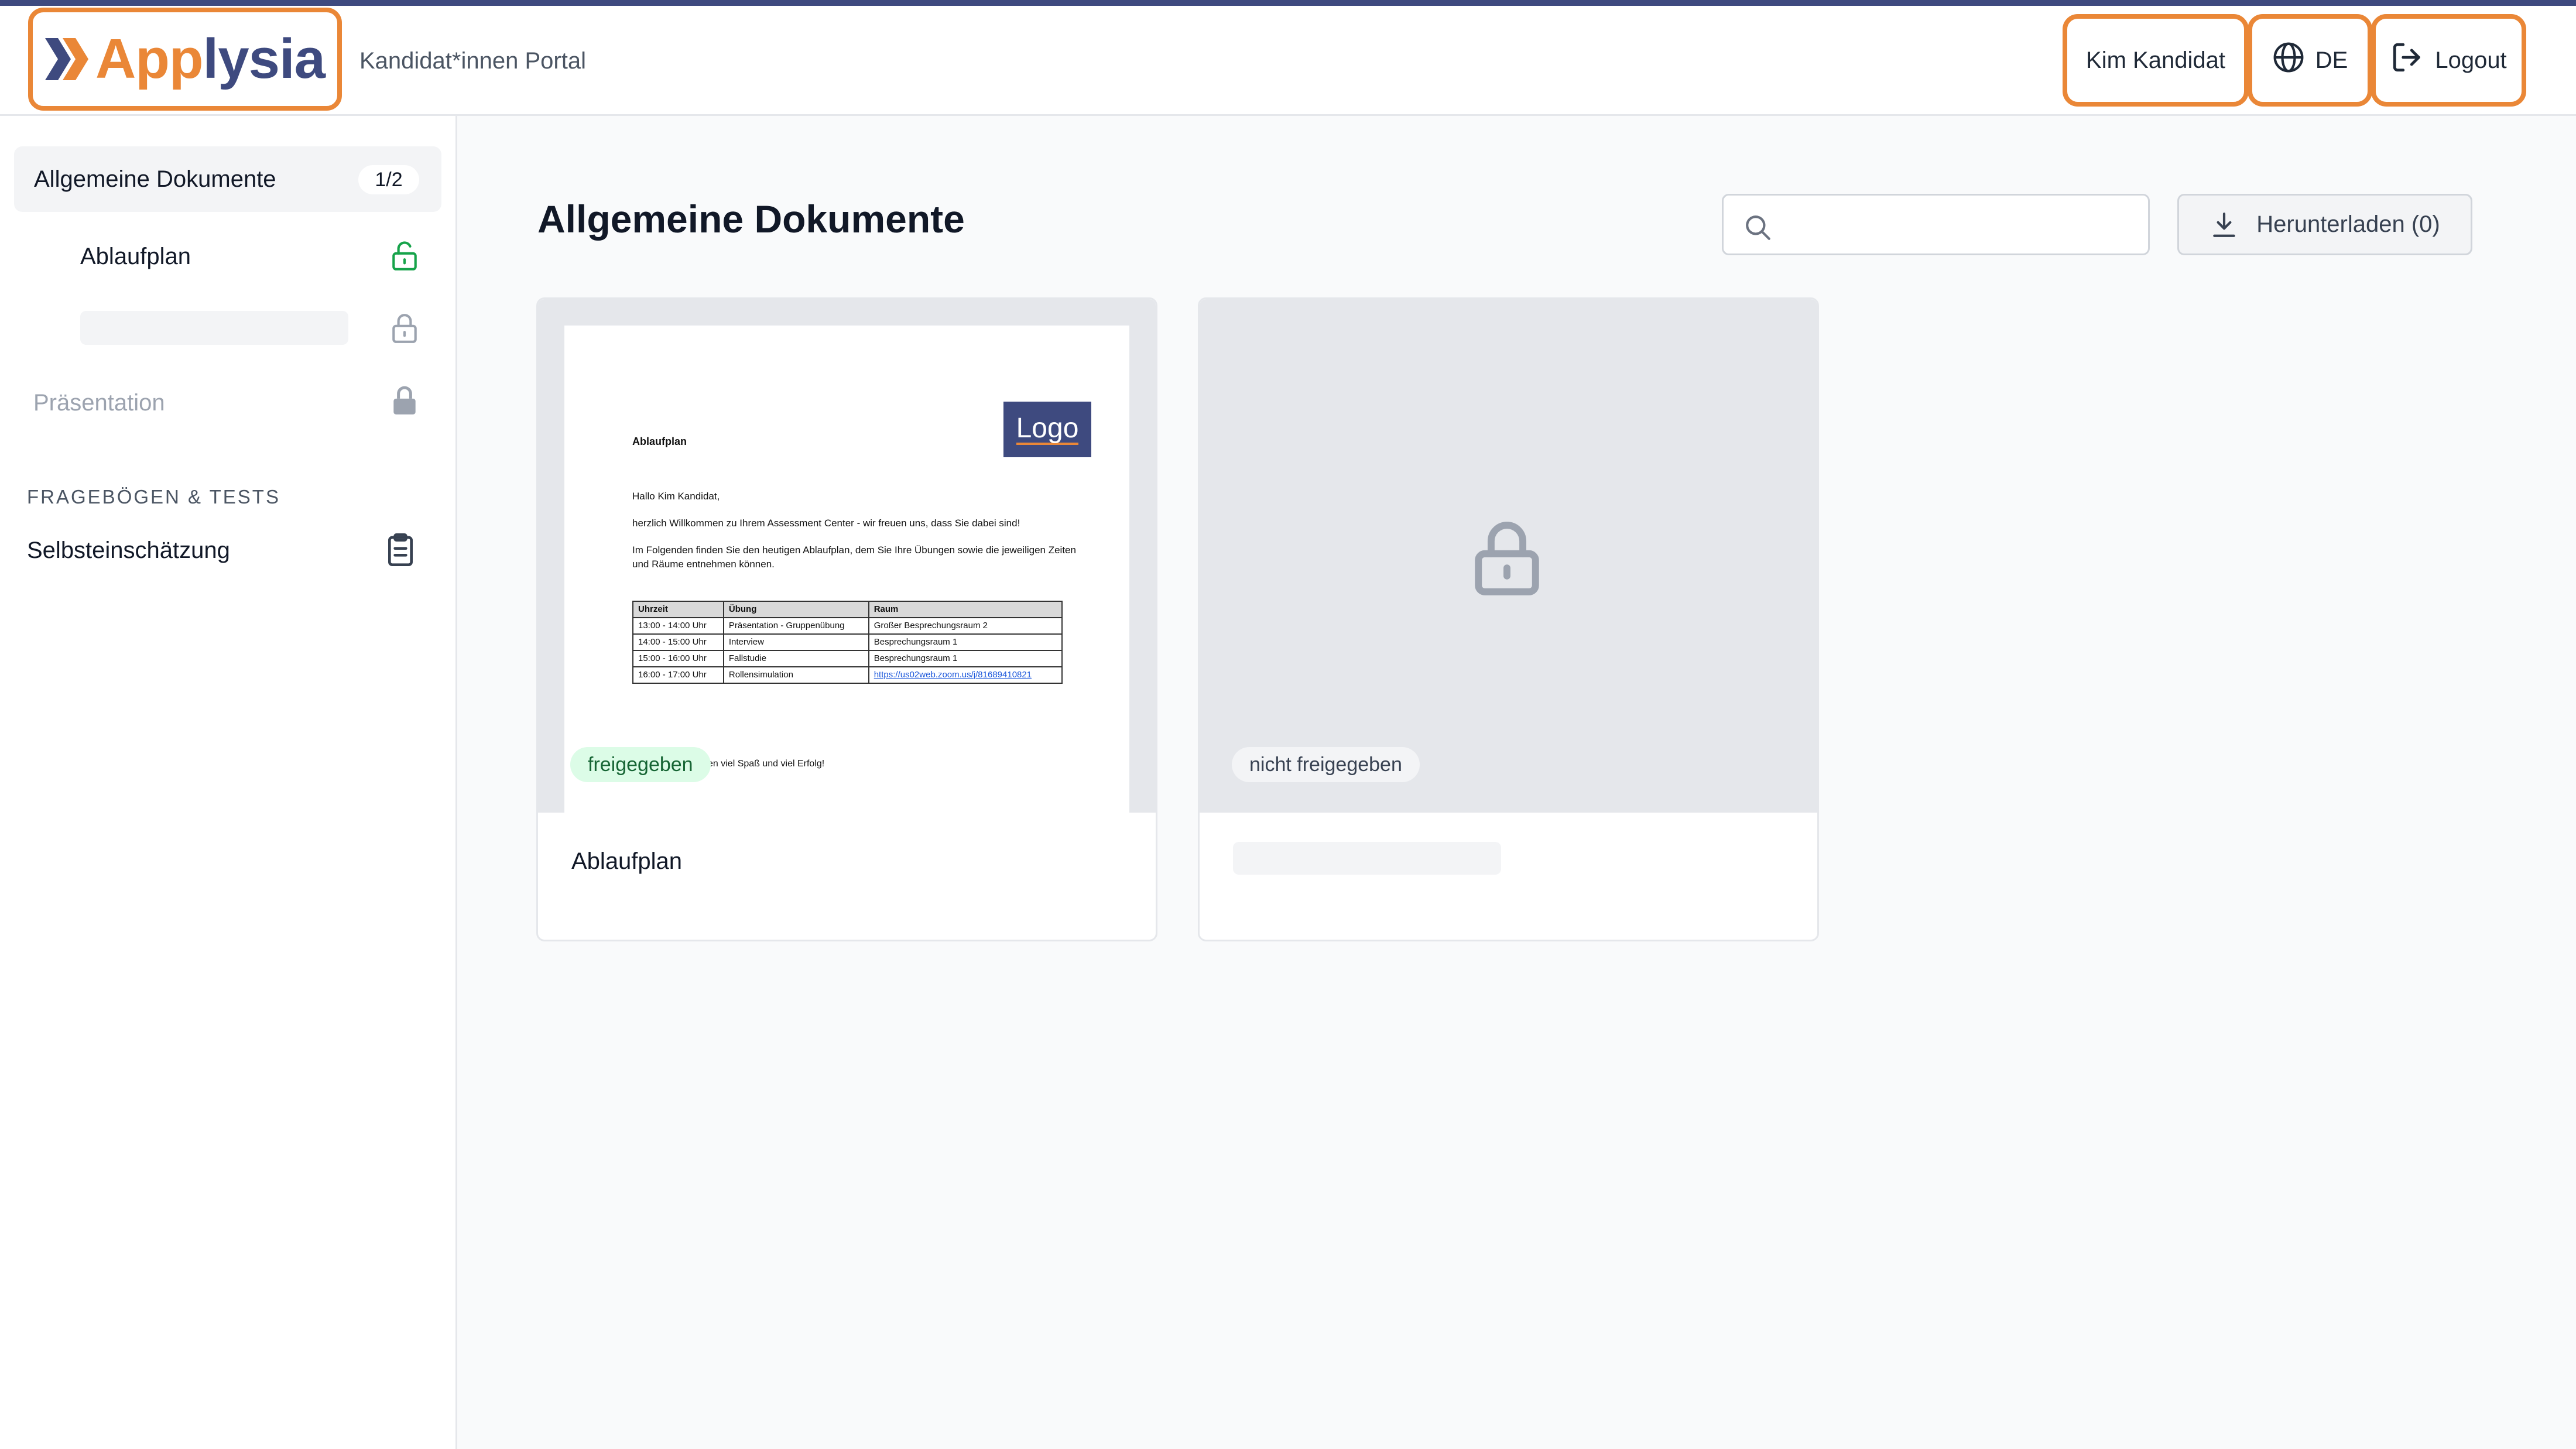 The height and width of the screenshot is (1449, 2576). Describe the element at coordinates (678, 658) in the screenshot. I see `table-cell: 15:00 - 16:00 Uhr` at that location.